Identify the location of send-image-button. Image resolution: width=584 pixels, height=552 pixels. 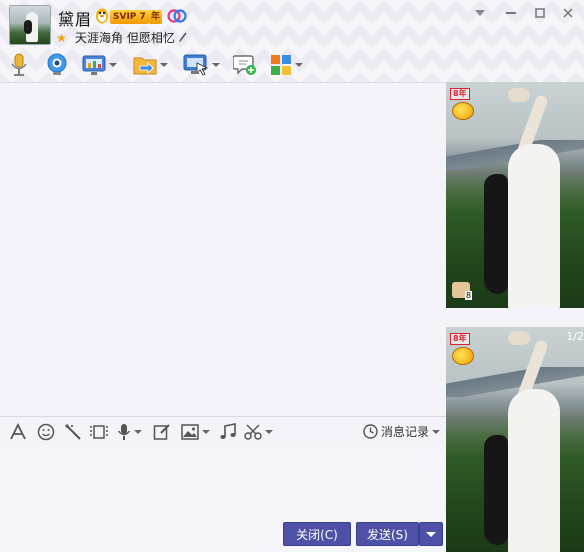
(195, 432).